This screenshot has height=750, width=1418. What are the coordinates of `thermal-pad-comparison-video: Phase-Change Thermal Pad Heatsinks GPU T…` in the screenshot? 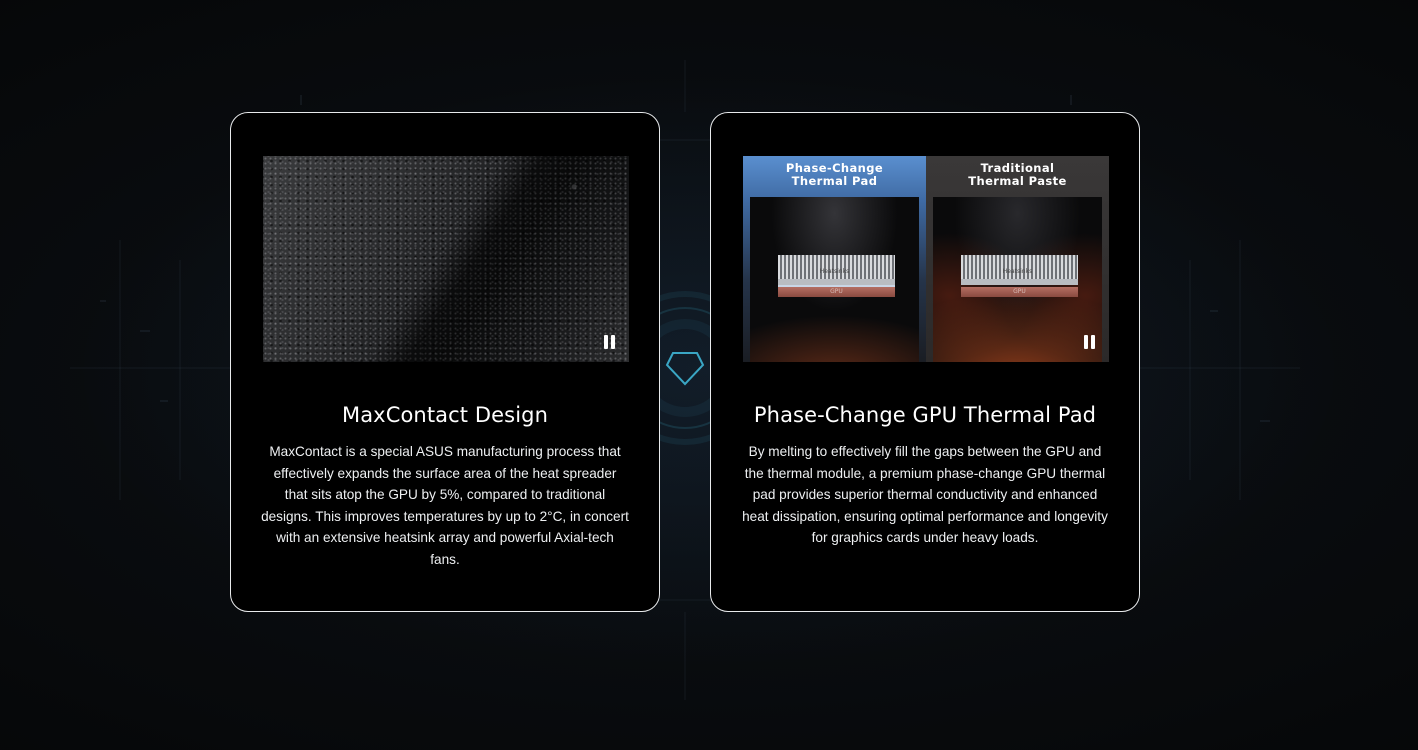 It's located at (926, 259).